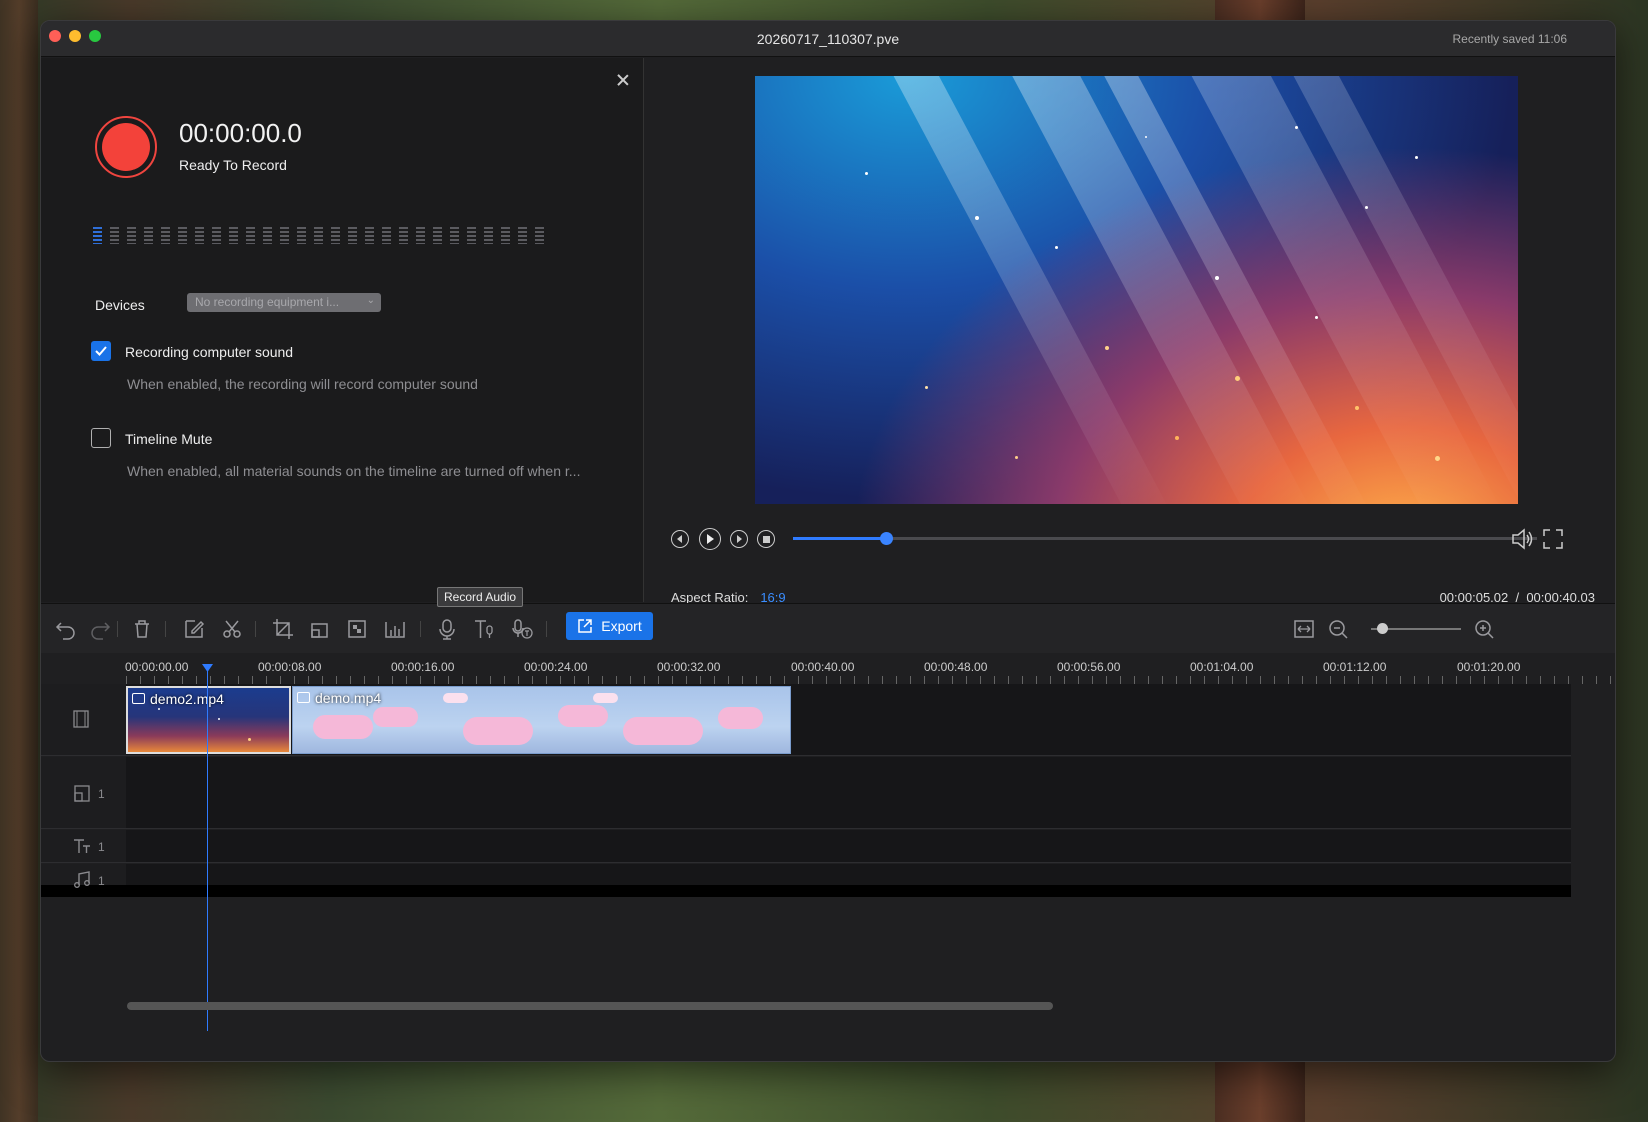 The height and width of the screenshot is (1122, 1648). What do you see at coordinates (870, 680) in the screenshot?
I see `ruler-ticks` at bounding box center [870, 680].